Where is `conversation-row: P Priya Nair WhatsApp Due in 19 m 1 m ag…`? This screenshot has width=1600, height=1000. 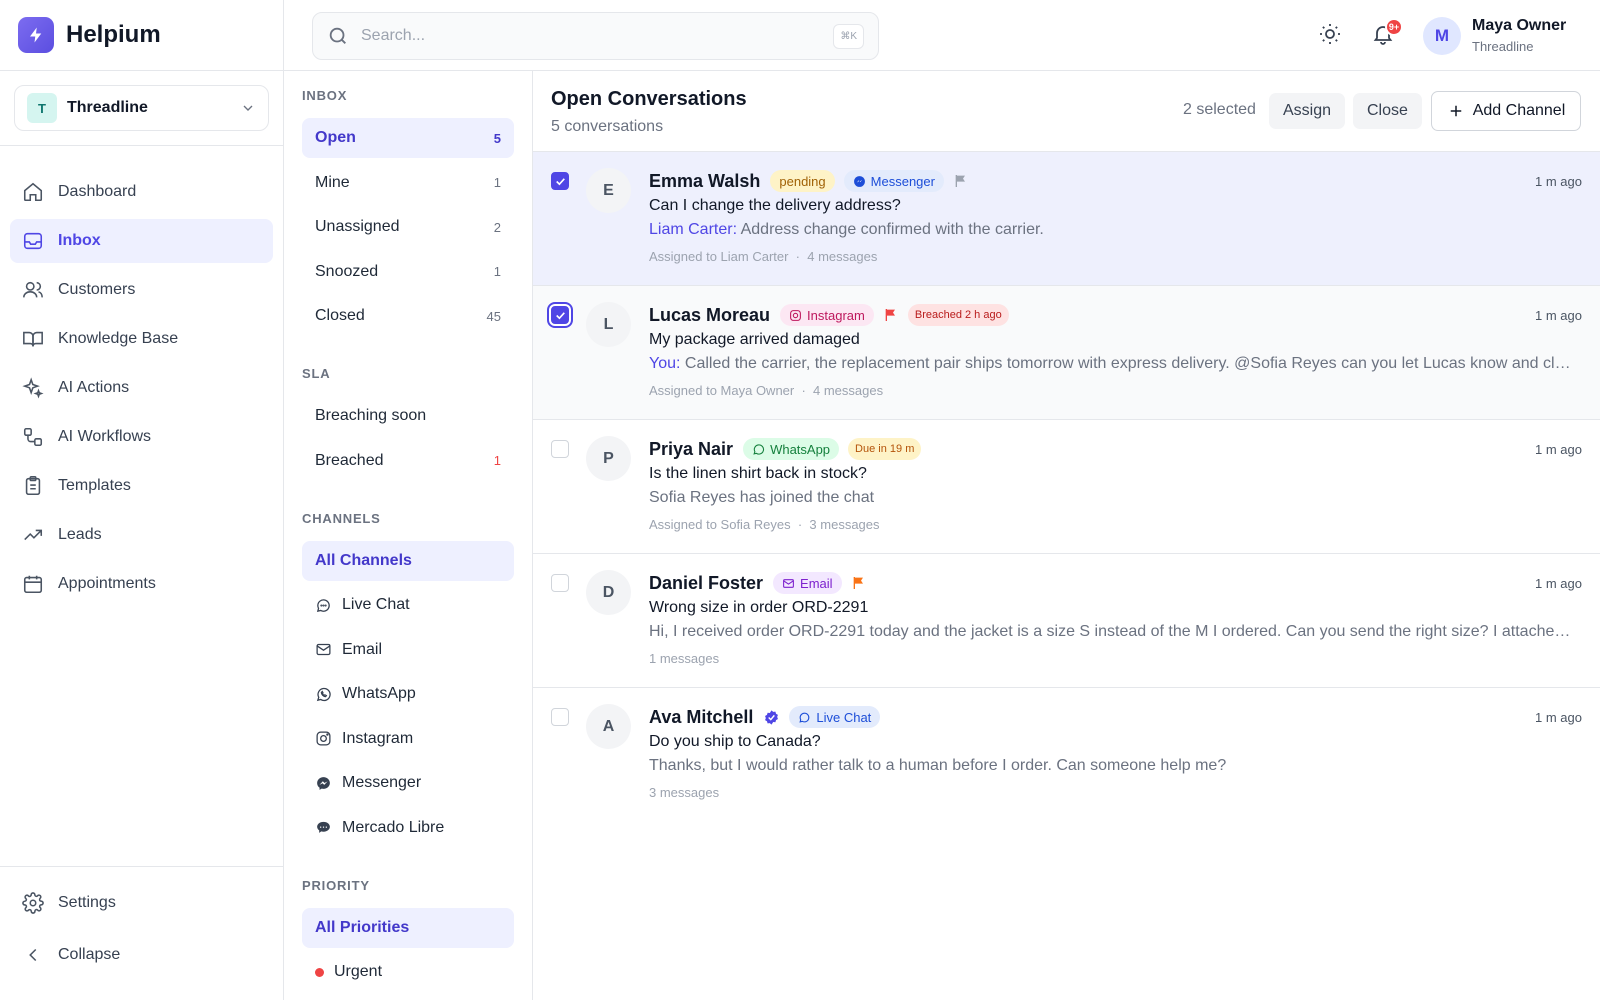
conversation-row: P Priya Nair WhatsApp Due in 19 m 1 m ag… is located at coordinates (1066, 487).